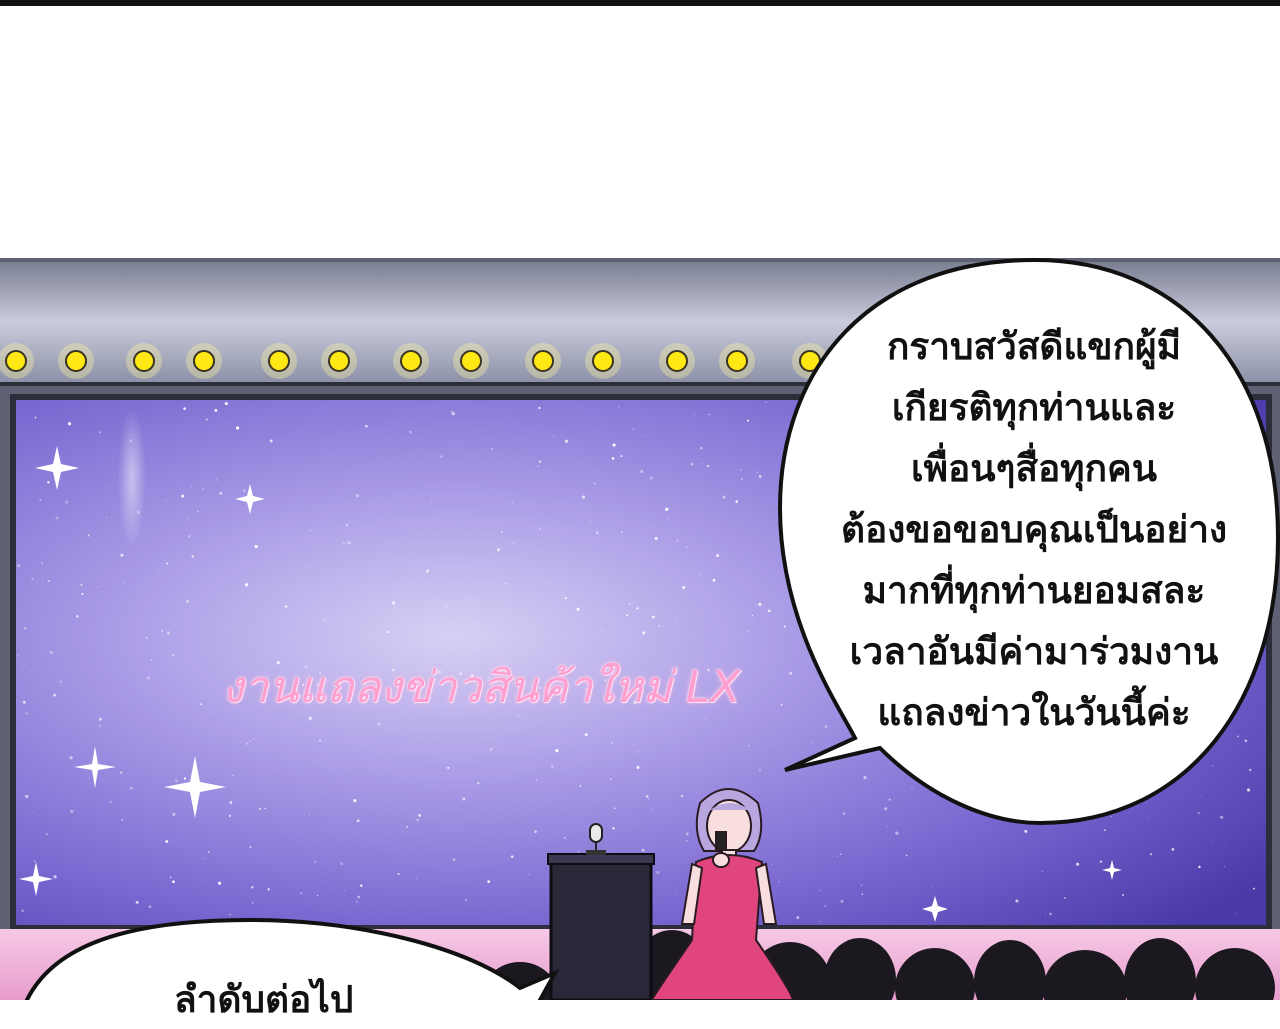 This screenshot has height=1029, width=1280. Describe the element at coordinates (1034, 712) in the screenshot. I see `speech-line: แถลงข่าวในวันนี้ค่ะ` at that location.